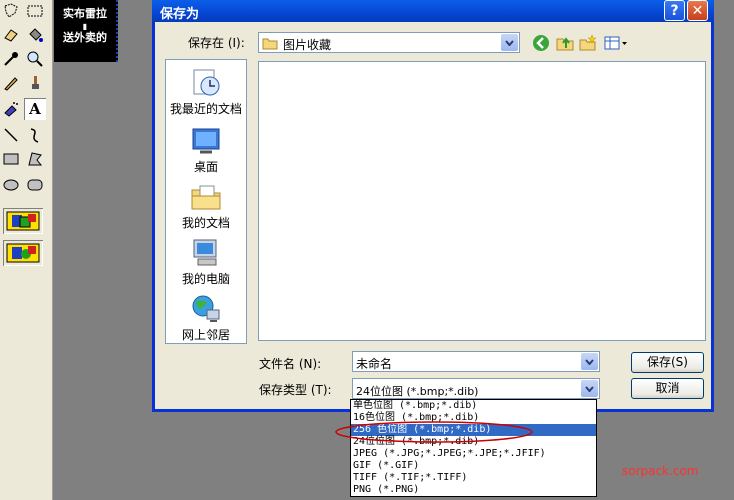 Image resolution: width=734 pixels, height=500 pixels. What do you see at coordinates (11, 11) in the screenshot?
I see `free-select-icon` at bounding box center [11, 11].